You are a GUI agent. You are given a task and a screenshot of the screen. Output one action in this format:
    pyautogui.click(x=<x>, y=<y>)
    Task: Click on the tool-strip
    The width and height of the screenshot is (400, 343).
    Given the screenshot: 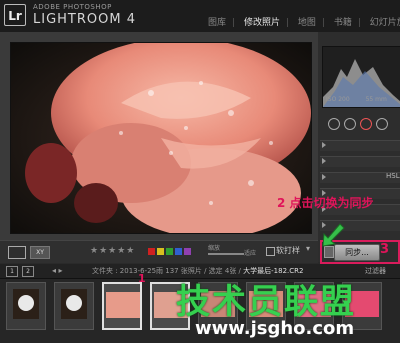 What is the action you would take?
    pyautogui.click(x=361, y=123)
    